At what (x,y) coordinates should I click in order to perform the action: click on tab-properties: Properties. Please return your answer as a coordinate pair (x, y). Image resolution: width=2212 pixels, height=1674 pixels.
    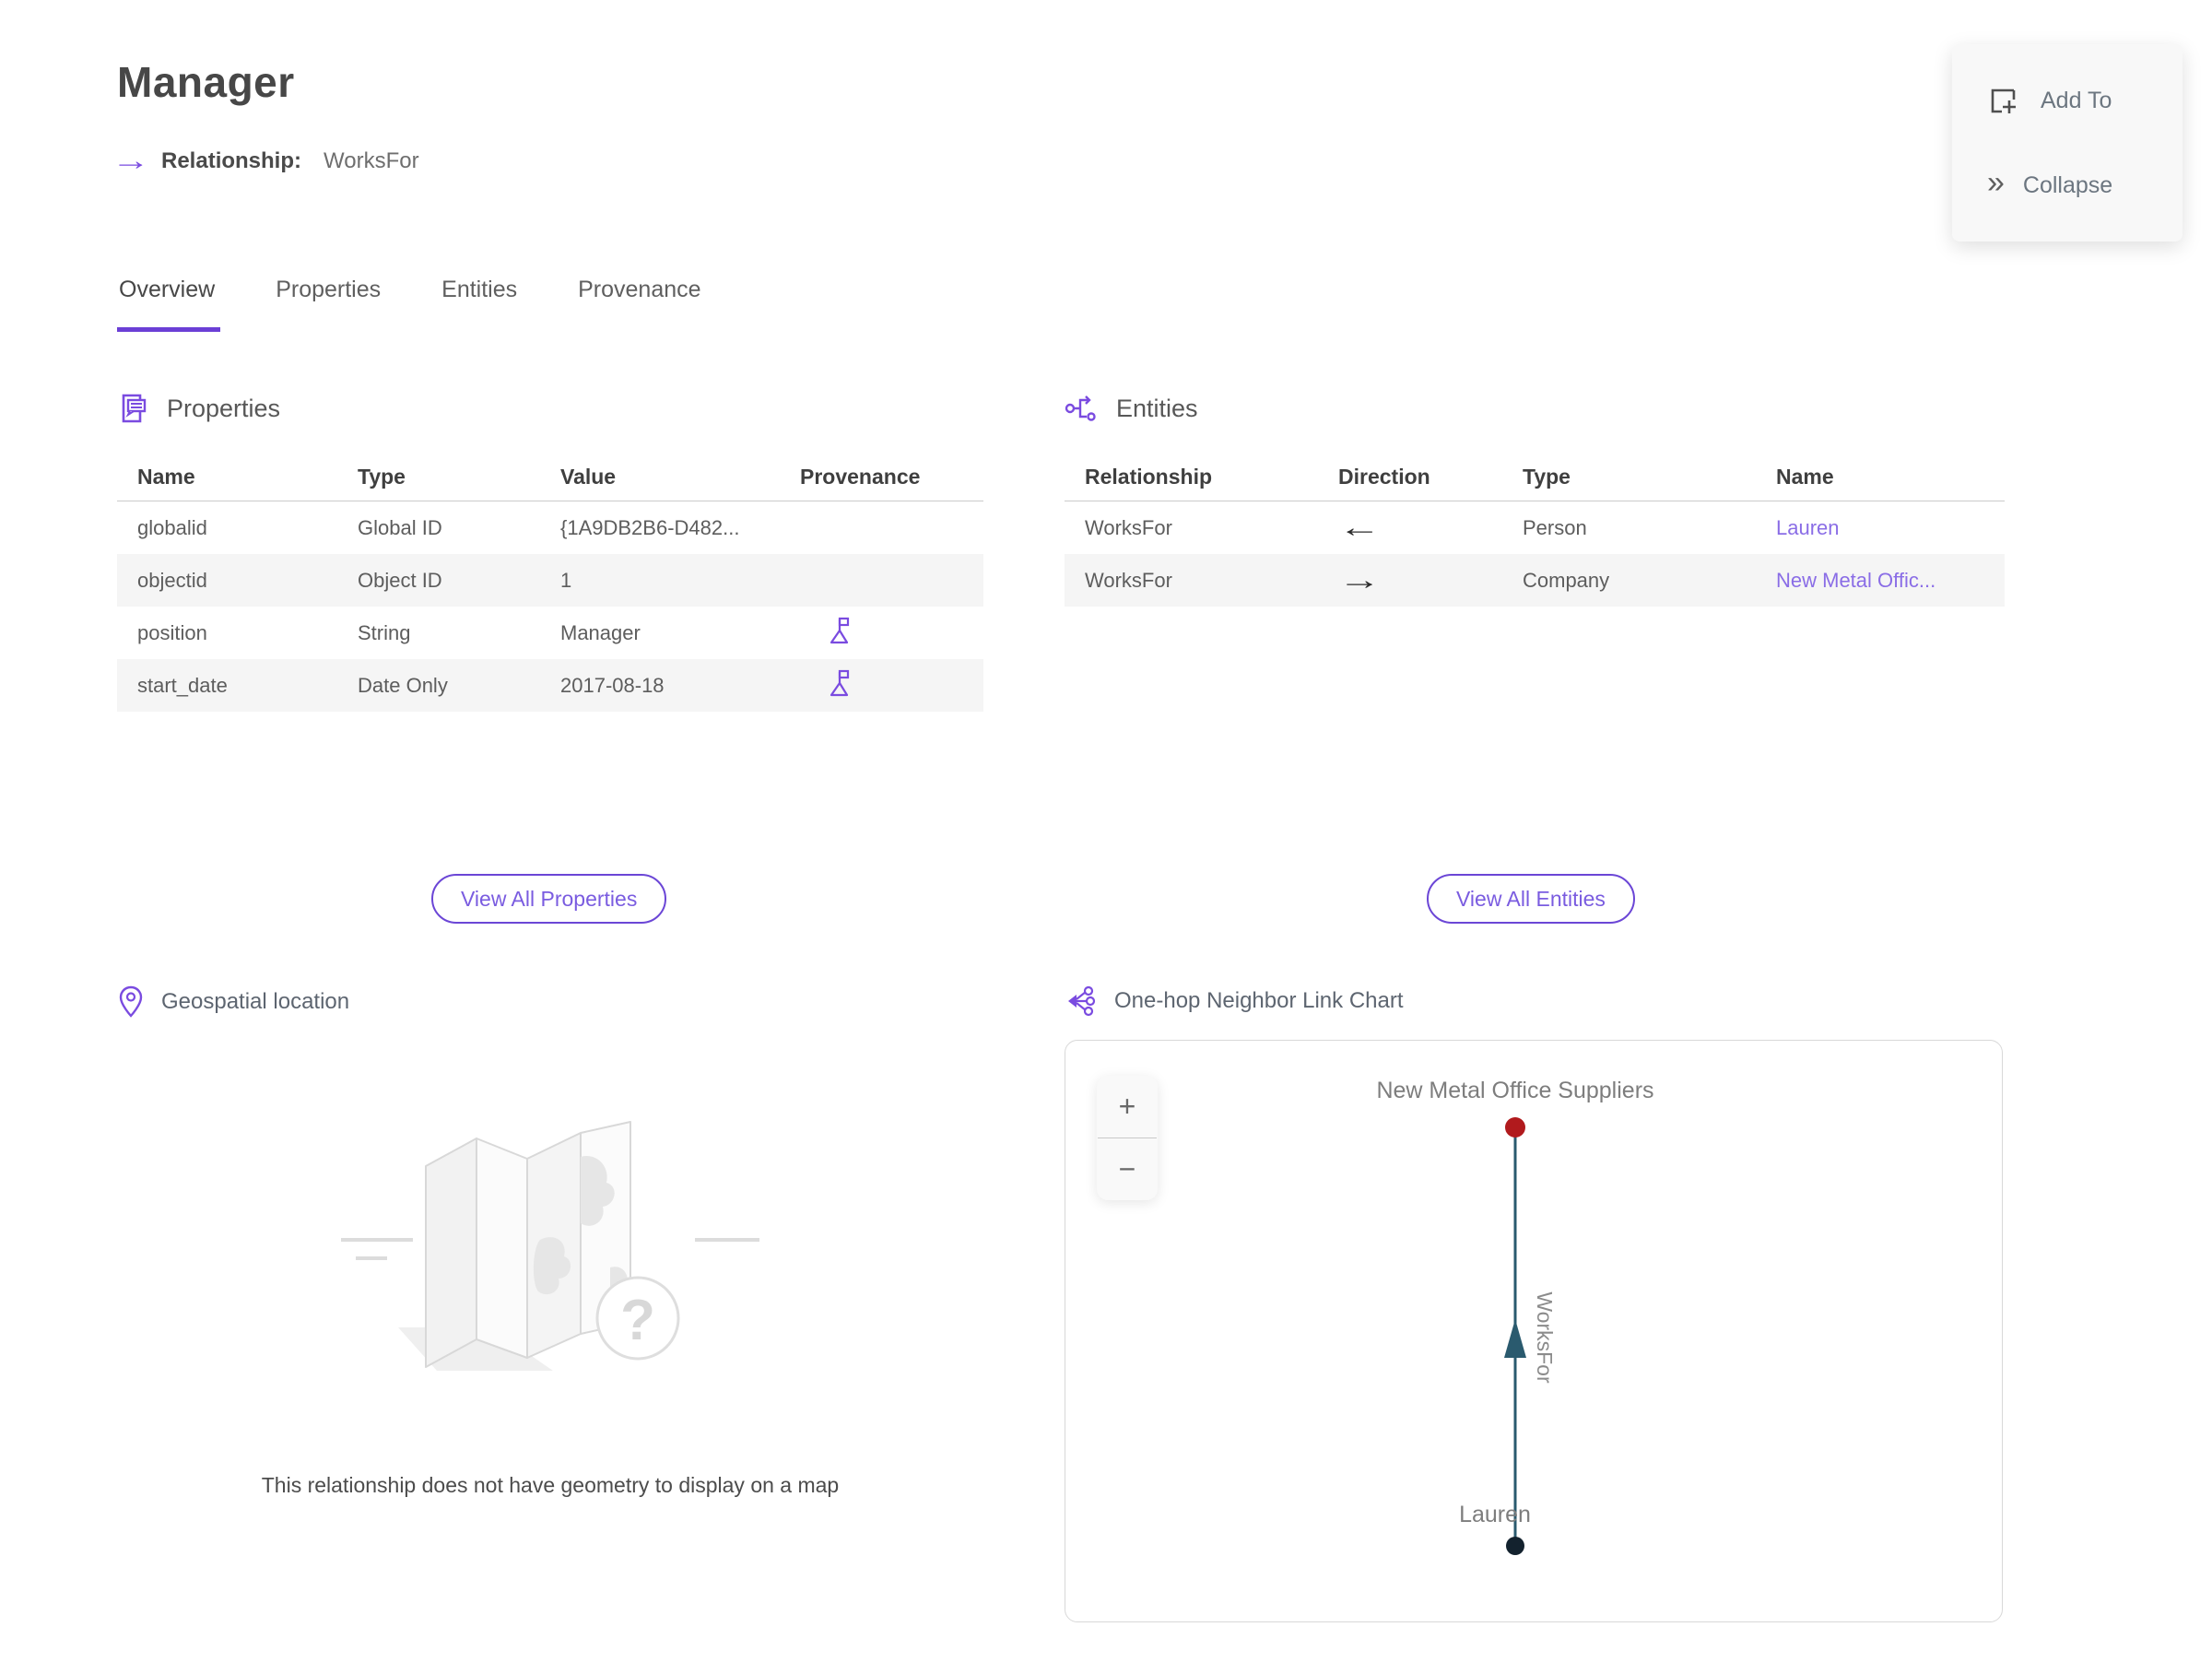
    Looking at the image, I should click on (330, 304).